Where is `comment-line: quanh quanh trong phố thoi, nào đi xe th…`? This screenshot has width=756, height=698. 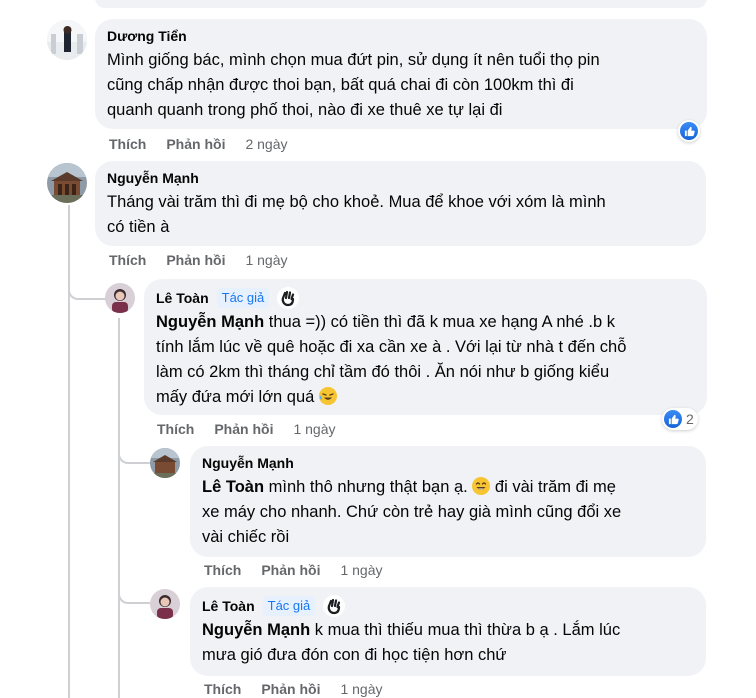
comment-line: quanh quanh trong phố thoi, nào đi xe th… is located at coordinates (305, 110).